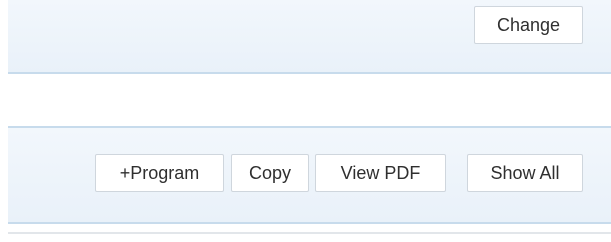 This screenshot has width=611, height=242. I want to click on copy-button: Copy, so click(270, 173).